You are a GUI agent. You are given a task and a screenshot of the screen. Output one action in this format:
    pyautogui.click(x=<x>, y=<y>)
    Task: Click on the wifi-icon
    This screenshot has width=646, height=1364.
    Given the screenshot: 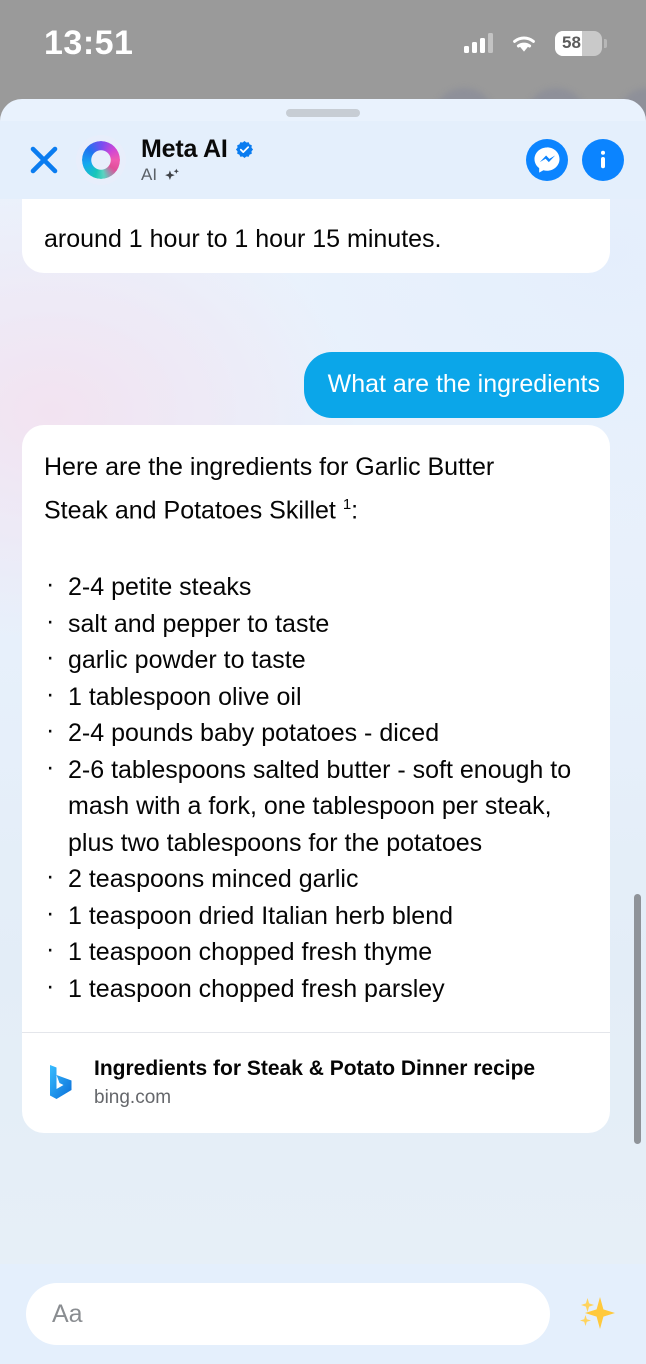 What is the action you would take?
    pyautogui.click(x=524, y=44)
    